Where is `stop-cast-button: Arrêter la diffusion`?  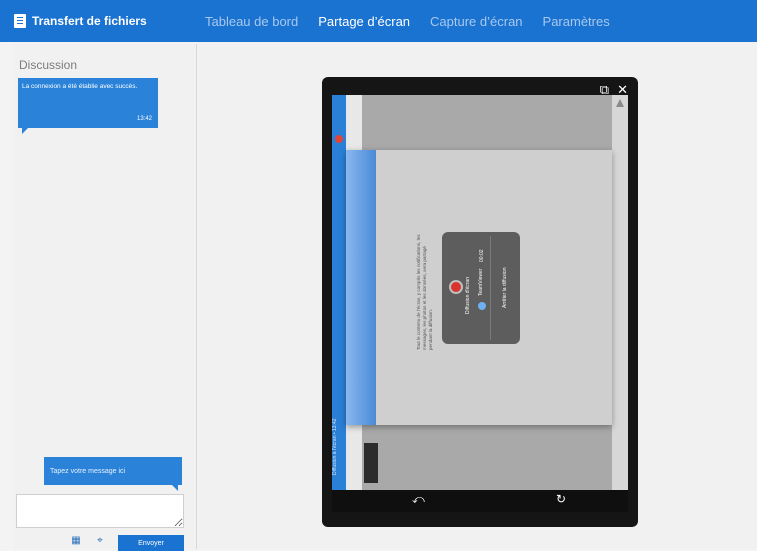 stop-cast-button: Arrêter la diffusion is located at coordinates (505, 283).